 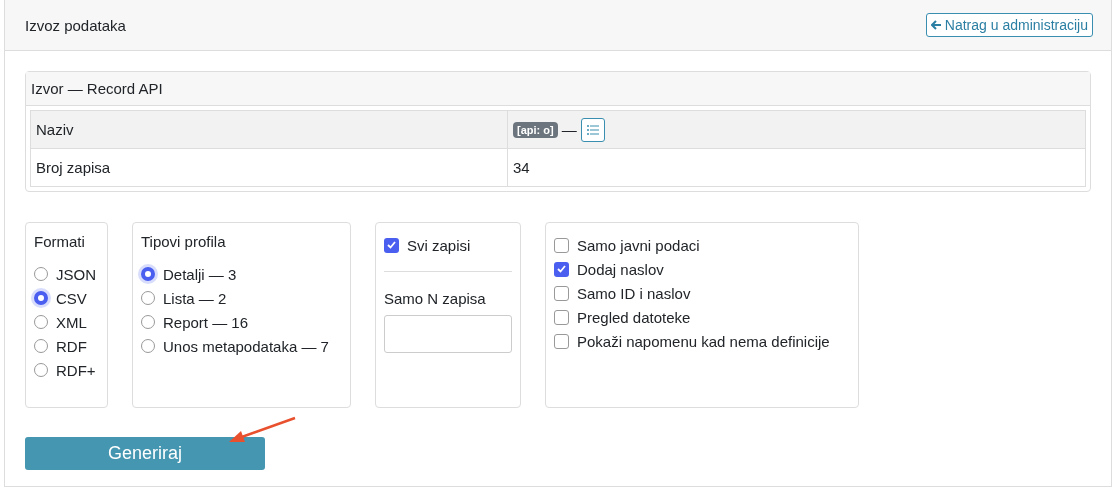 What do you see at coordinates (66, 322) in the screenshot?
I see `format-option: XML` at bounding box center [66, 322].